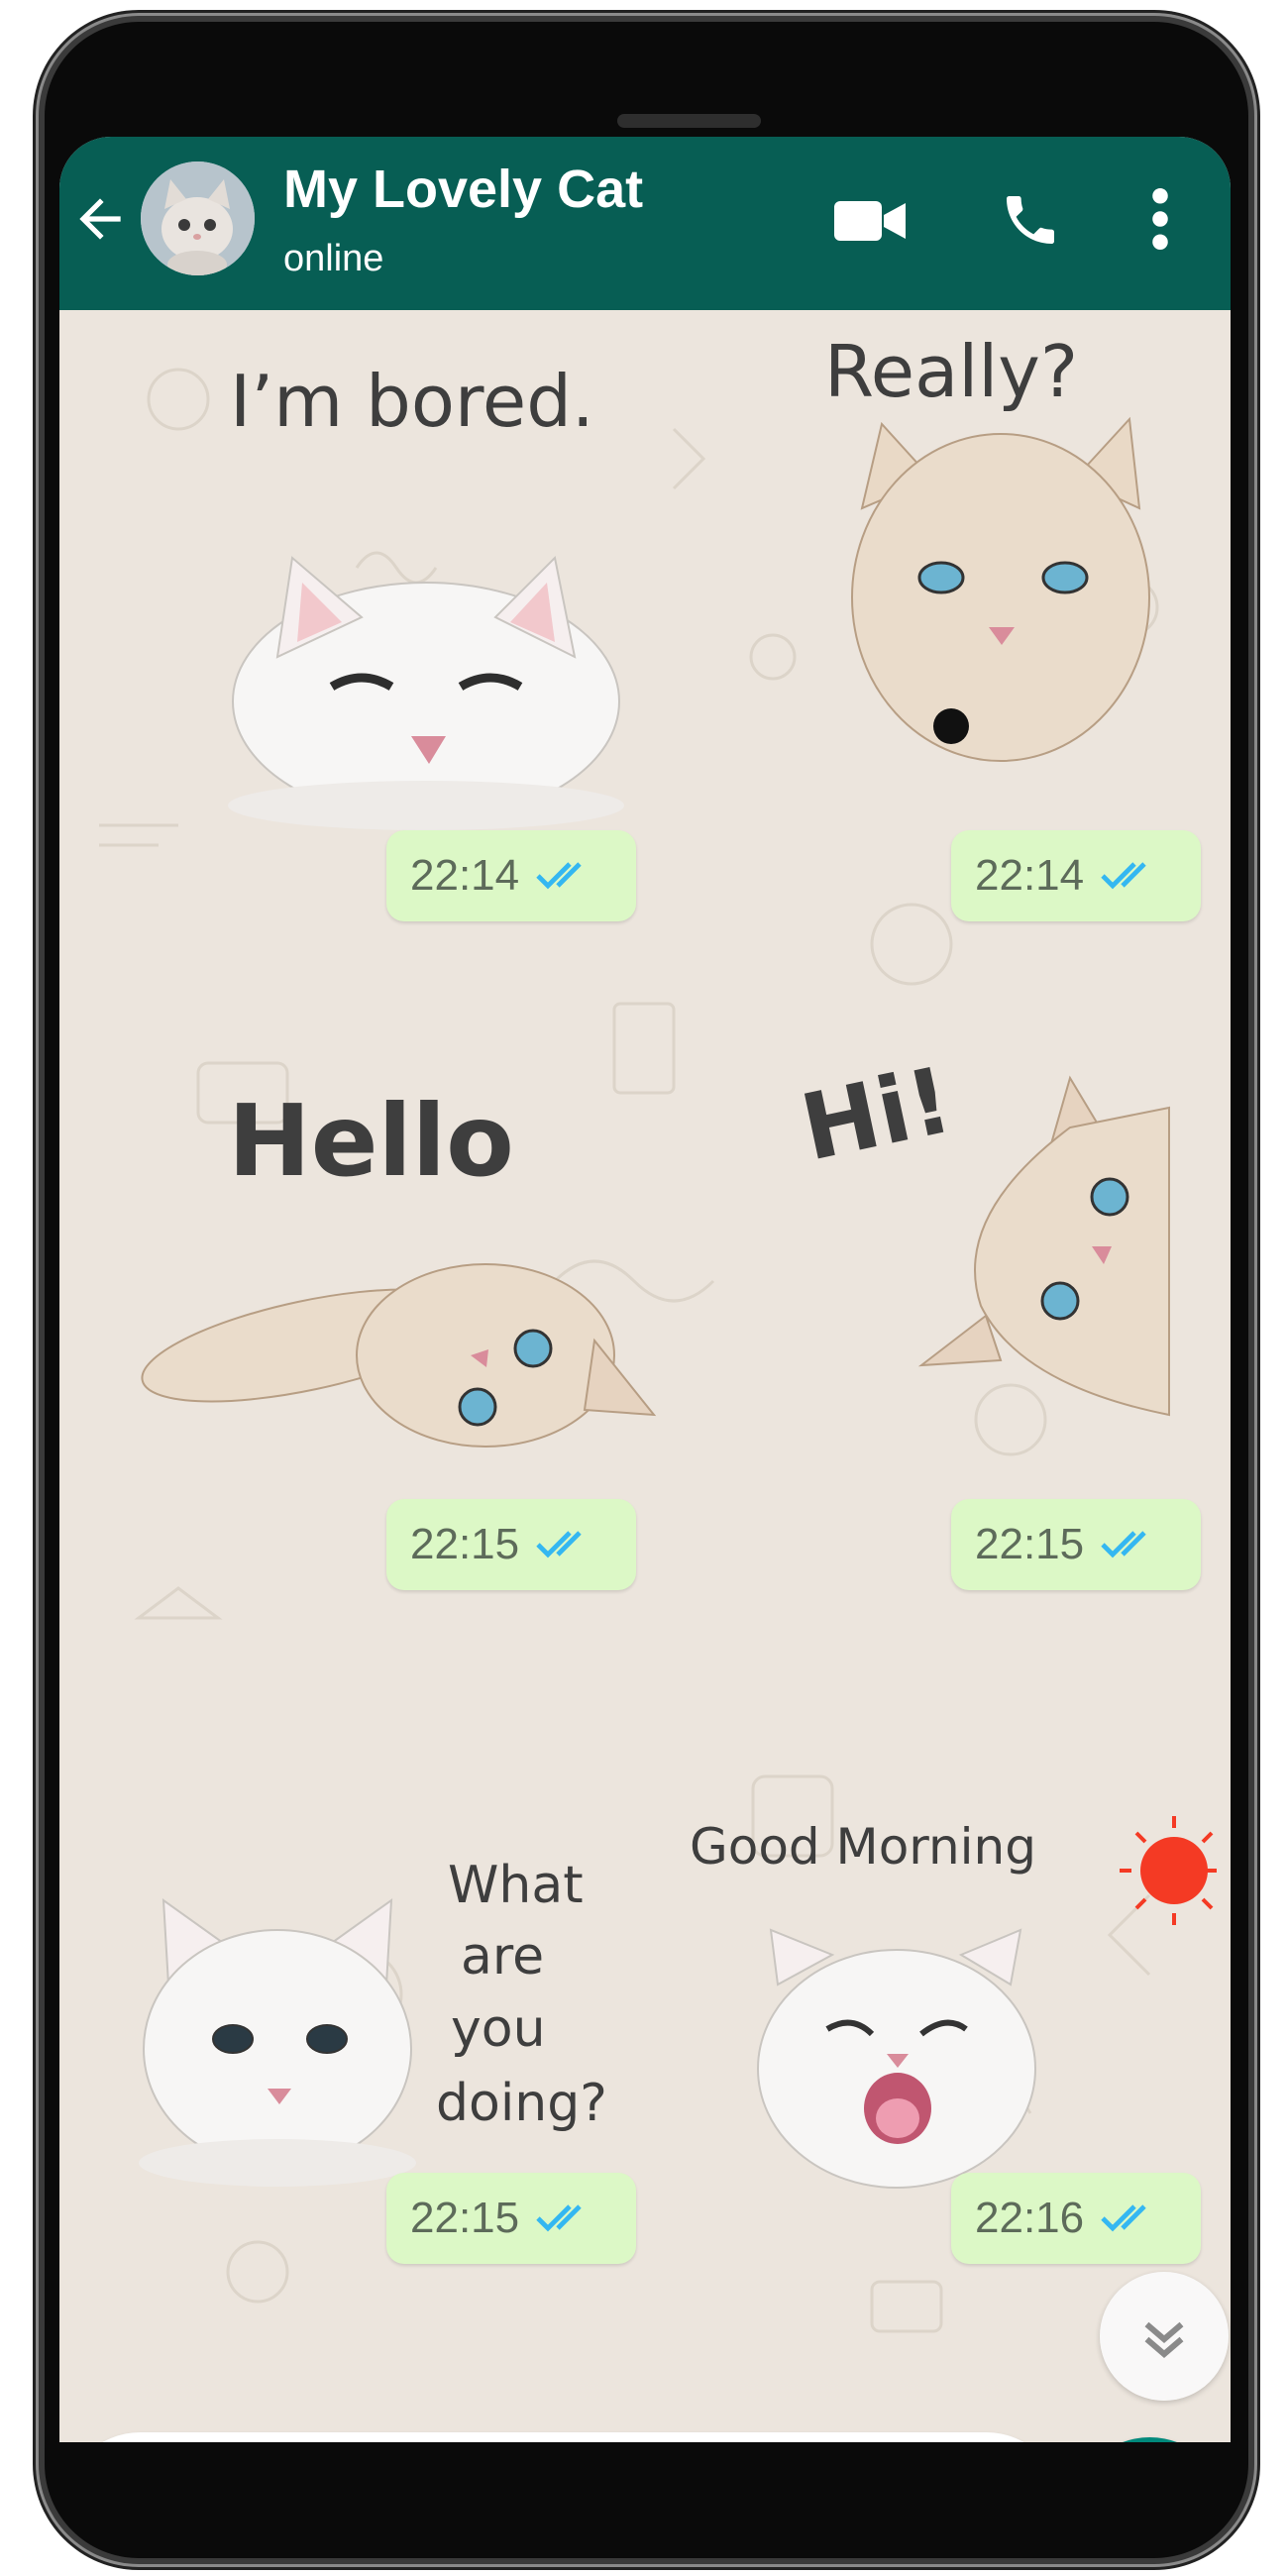  I want to click on cat-avatar-icon, so click(198, 218).